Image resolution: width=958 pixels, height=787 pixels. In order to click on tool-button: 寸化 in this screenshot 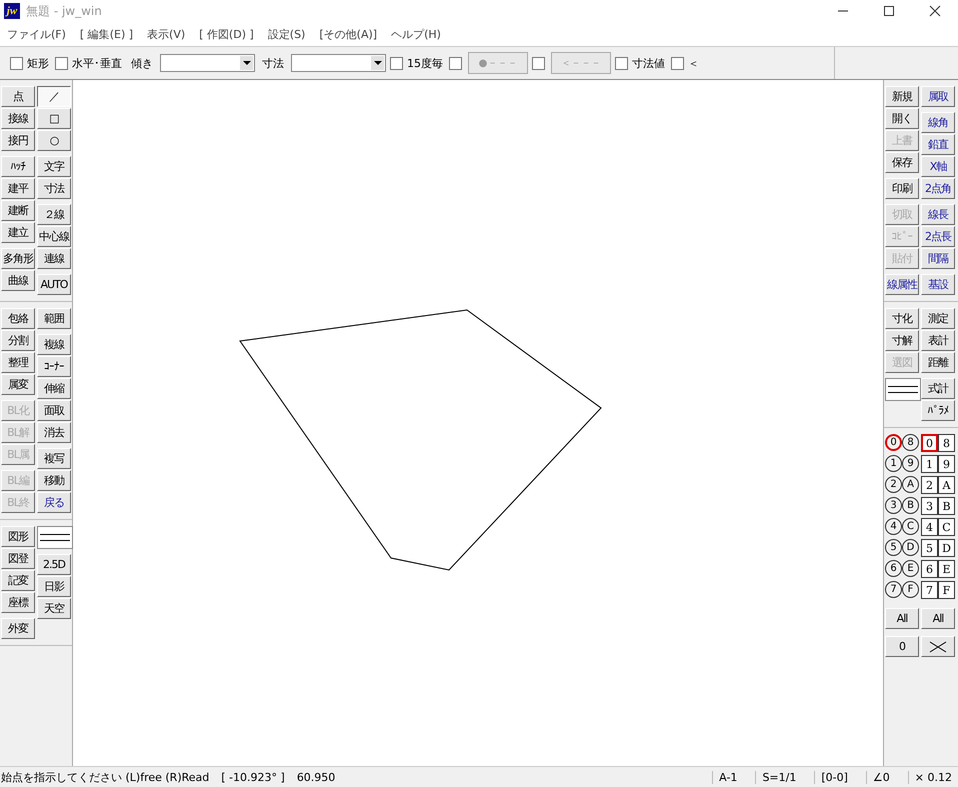, I will do `click(902, 318)`.